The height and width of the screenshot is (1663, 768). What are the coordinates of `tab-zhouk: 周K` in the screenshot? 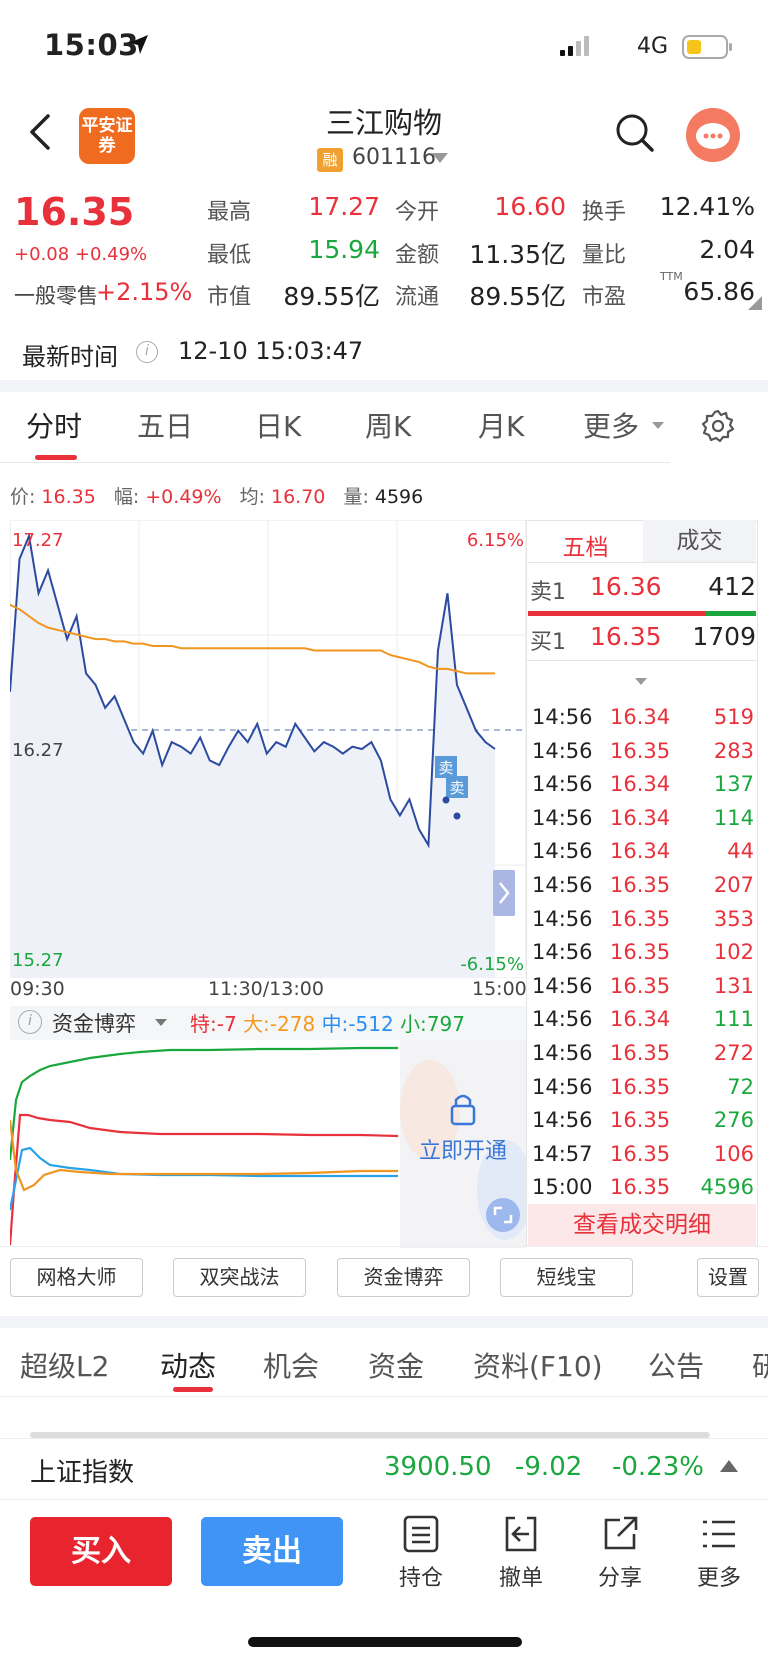 It's located at (388, 425).